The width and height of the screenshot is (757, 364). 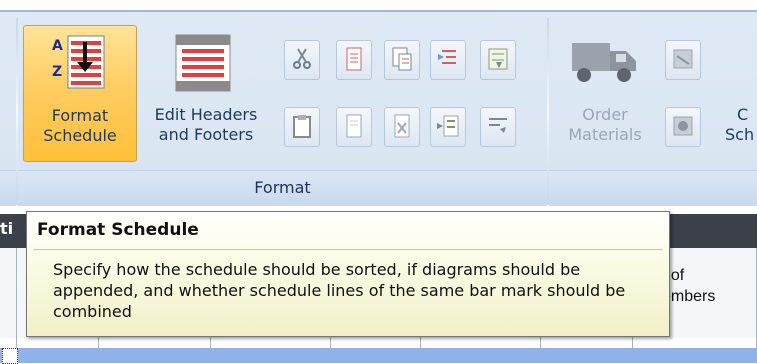 What do you see at coordinates (8, 188) in the screenshot?
I see `group-label-bar-left` at bounding box center [8, 188].